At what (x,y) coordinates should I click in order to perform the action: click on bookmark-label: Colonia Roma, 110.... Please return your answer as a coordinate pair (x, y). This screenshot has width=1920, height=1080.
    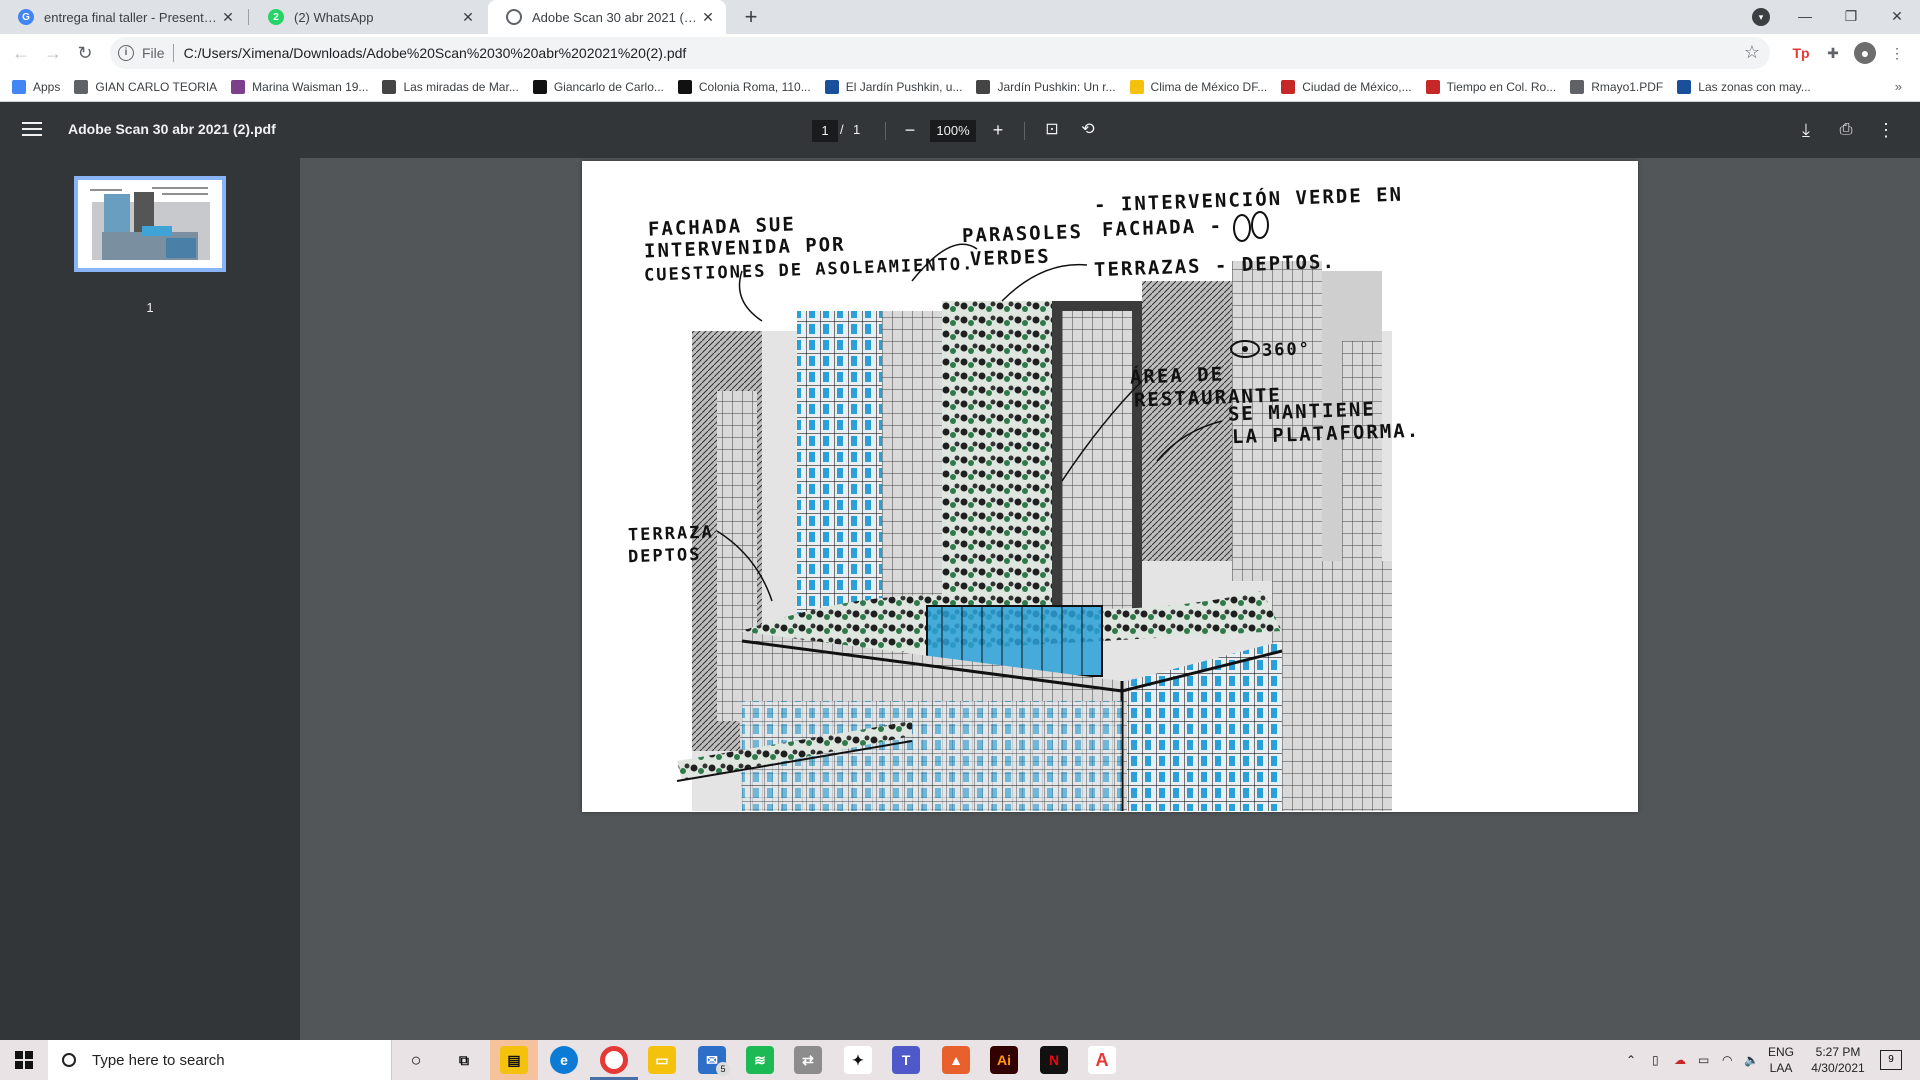
    Looking at the image, I should click on (754, 86).